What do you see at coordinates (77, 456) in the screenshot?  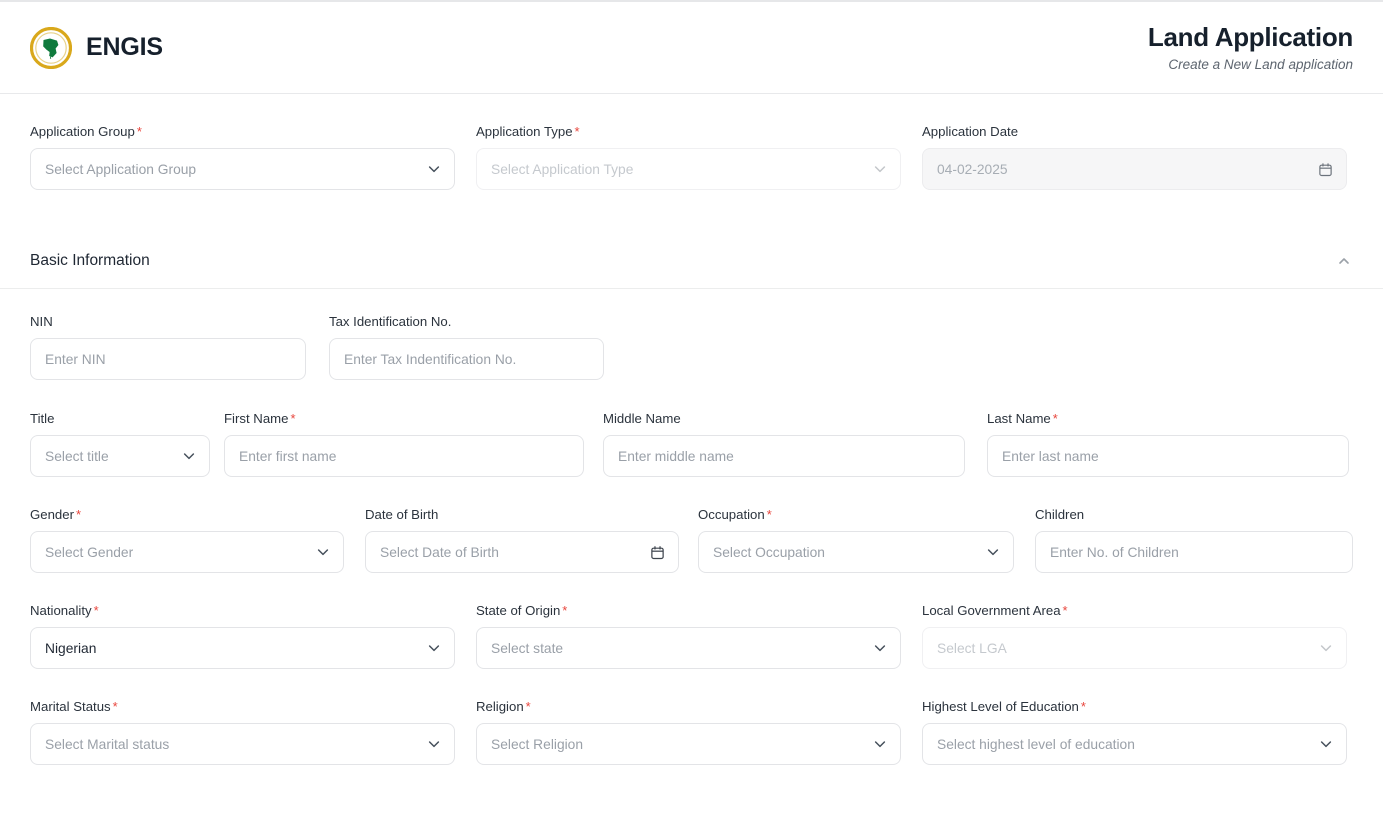 I see `title-placeholder: Select title` at bounding box center [77, 456].